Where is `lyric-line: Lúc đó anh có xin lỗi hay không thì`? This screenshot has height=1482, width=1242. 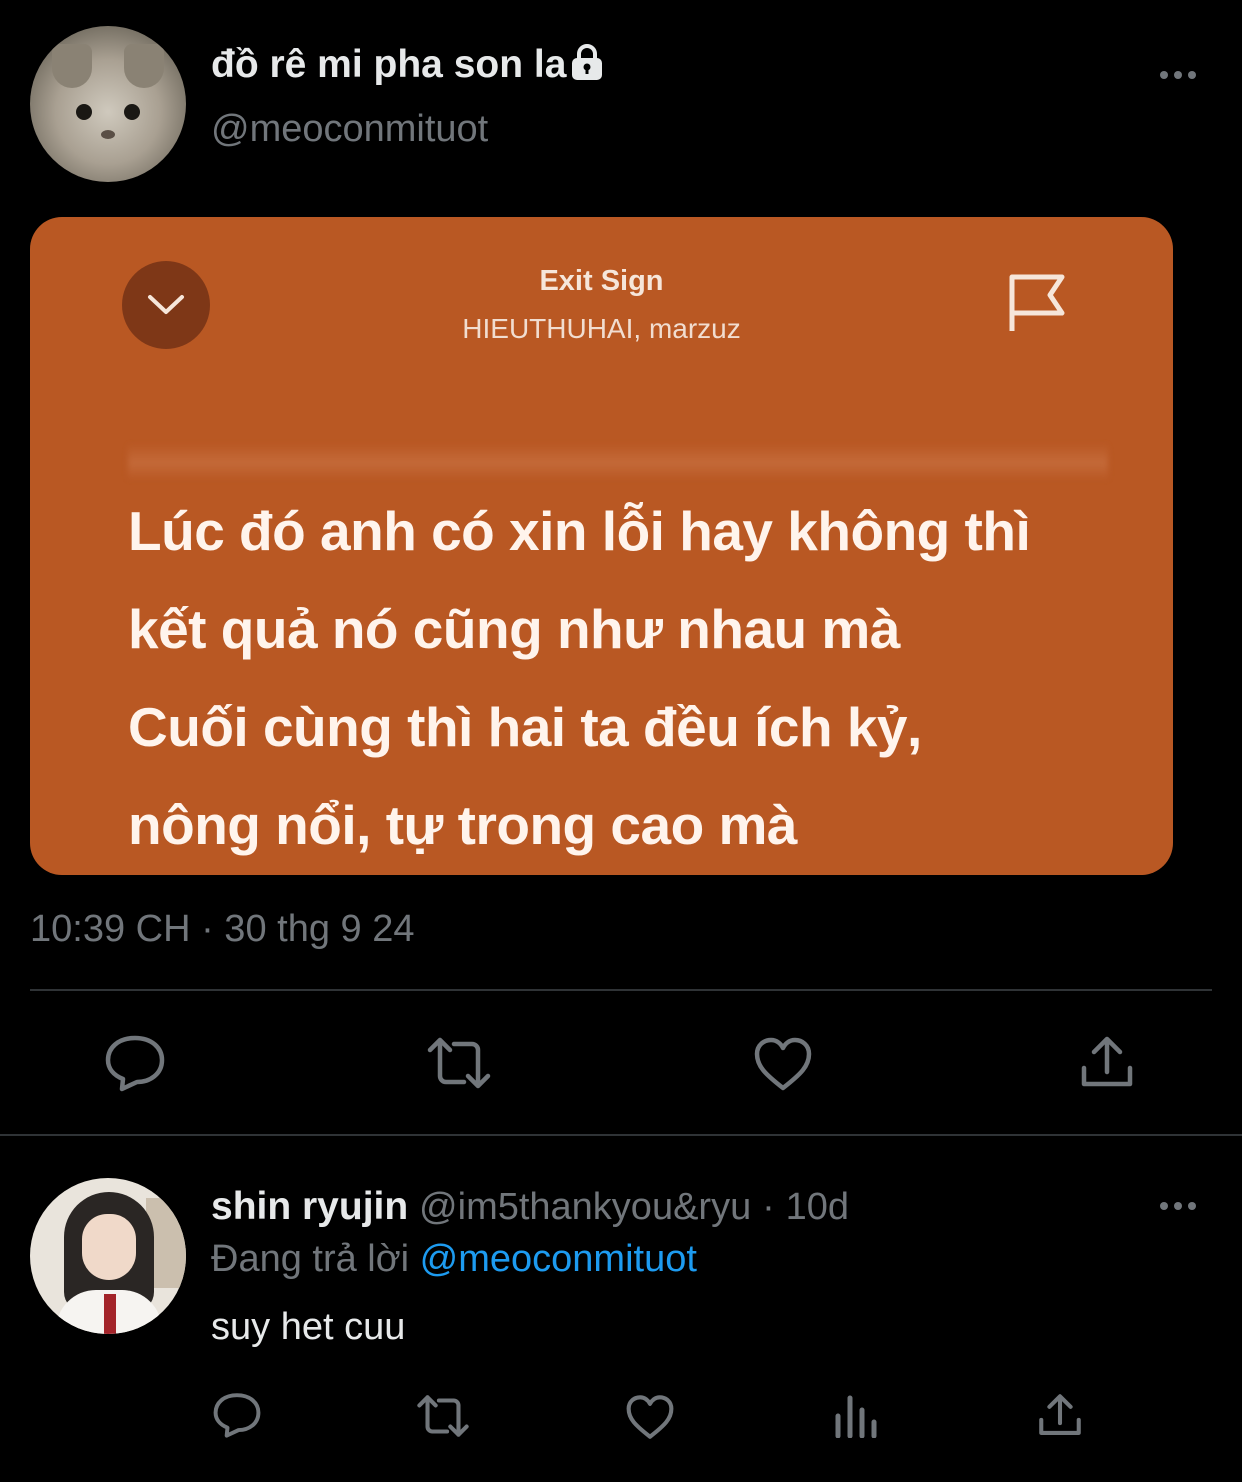 lyric-line: Lúc đó anh có xin lỗi hay không thì is located at coordinates (579, 531).